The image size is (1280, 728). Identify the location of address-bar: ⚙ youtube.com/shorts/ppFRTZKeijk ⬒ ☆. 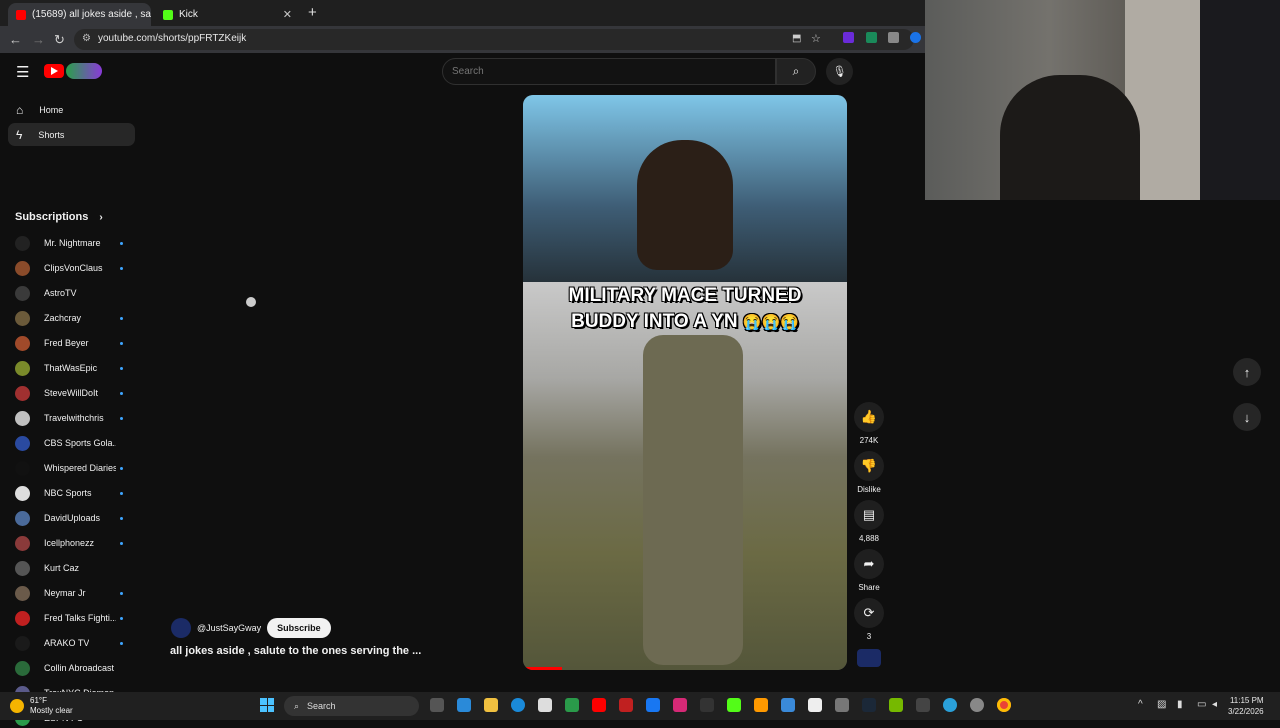
(494, 39).